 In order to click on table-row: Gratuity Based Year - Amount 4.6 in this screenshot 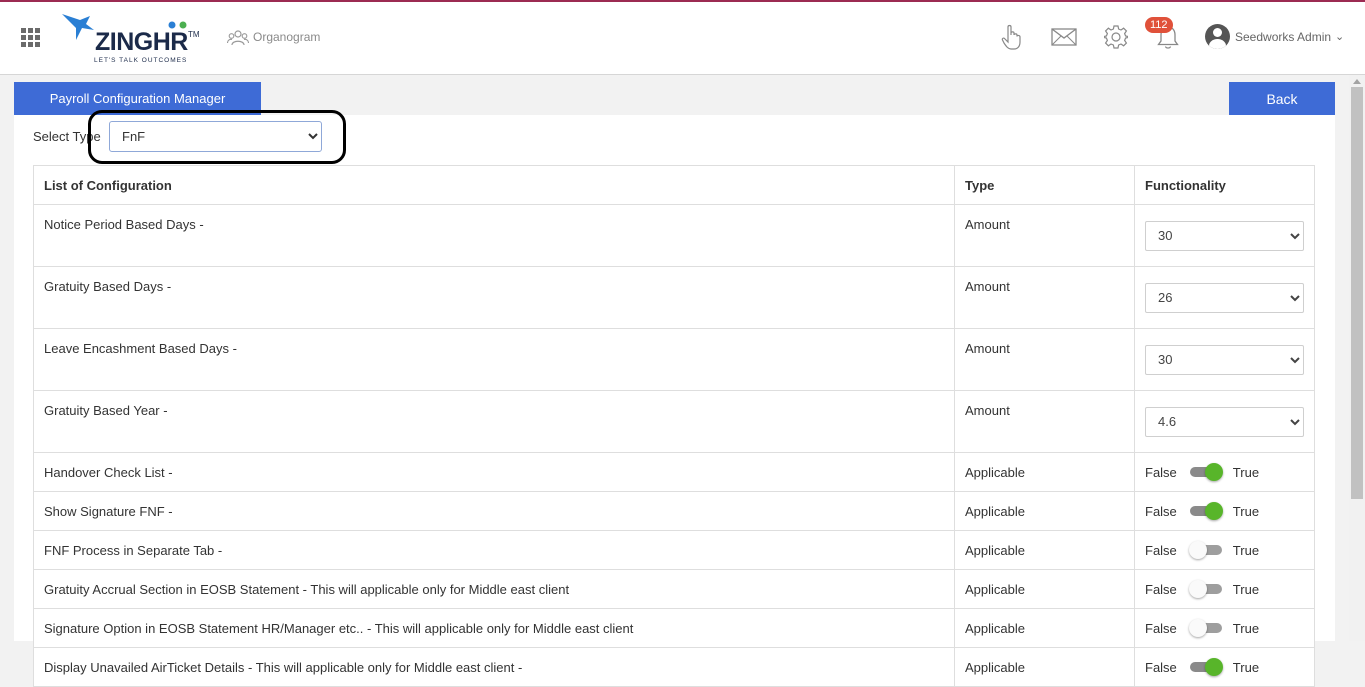, I will do `click(674, 421)`.